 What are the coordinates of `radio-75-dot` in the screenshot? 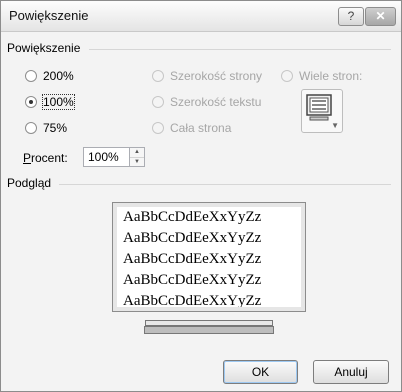 It's located at (31, 128).